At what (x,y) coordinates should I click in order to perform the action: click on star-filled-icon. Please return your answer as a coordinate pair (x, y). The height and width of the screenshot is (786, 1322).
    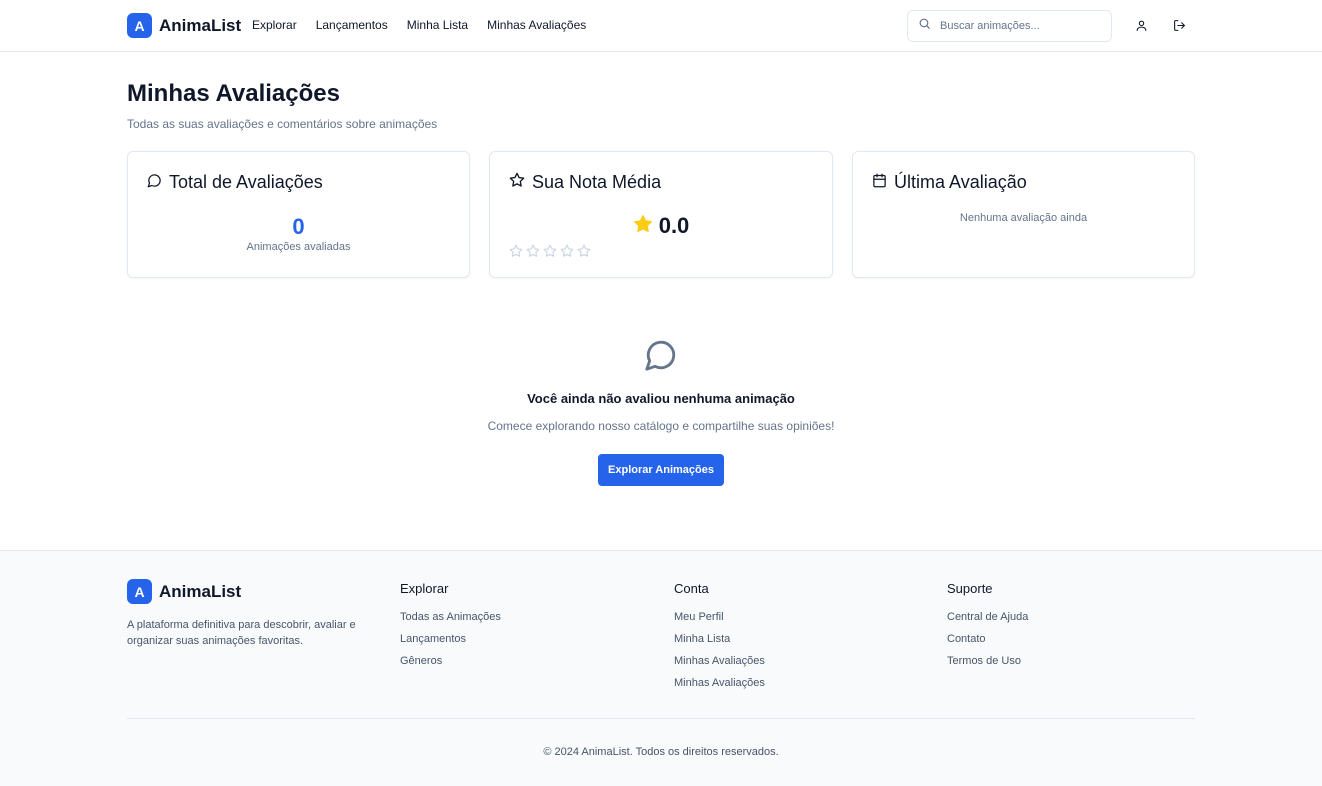
    Looking at the image, I should click on (643, 226).